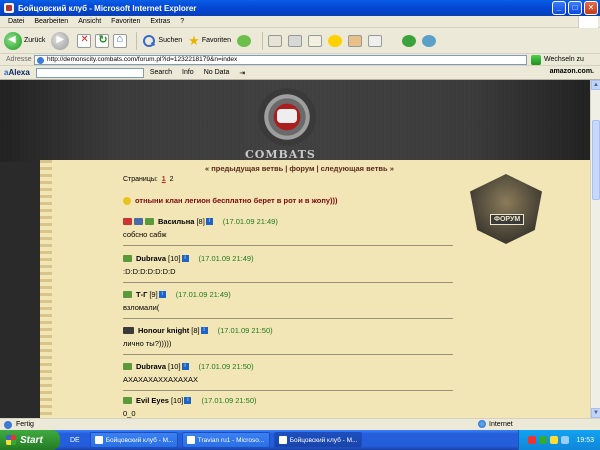  I want to click on alexa-search-button: Search, so click(161, 72).